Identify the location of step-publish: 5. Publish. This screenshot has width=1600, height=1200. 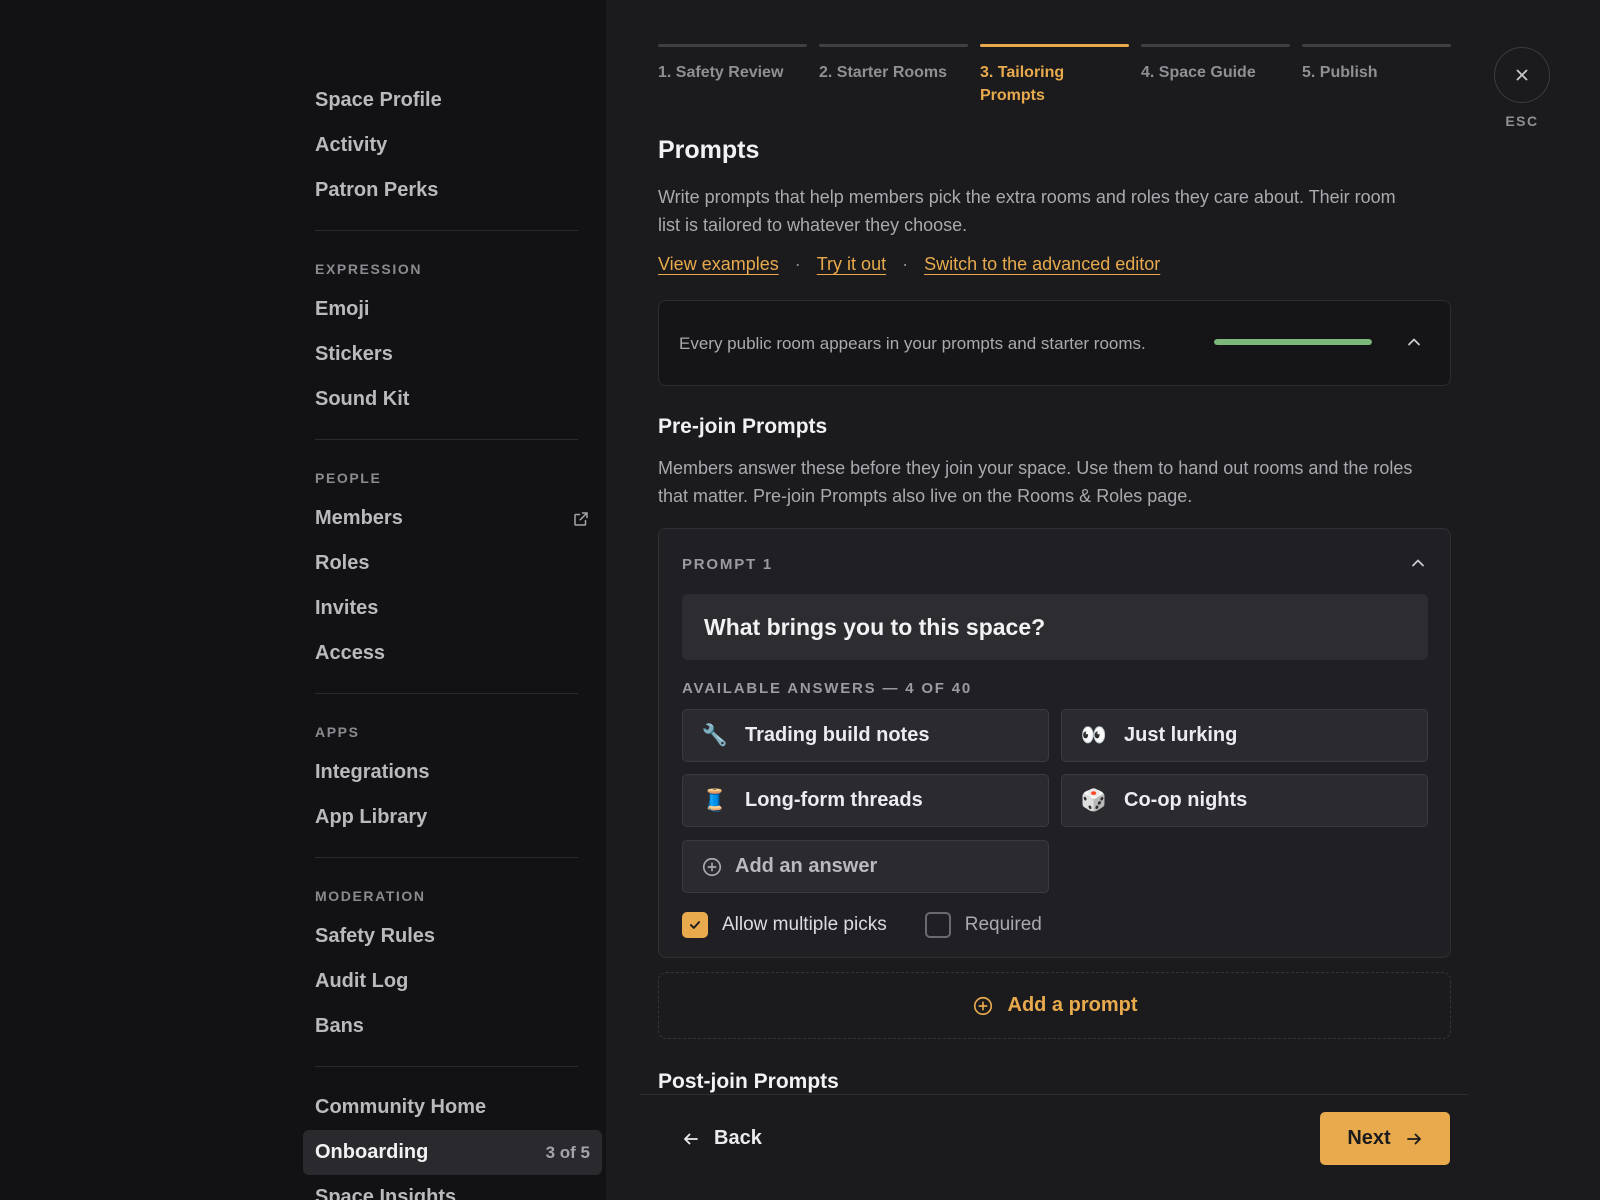
(1376, 75).